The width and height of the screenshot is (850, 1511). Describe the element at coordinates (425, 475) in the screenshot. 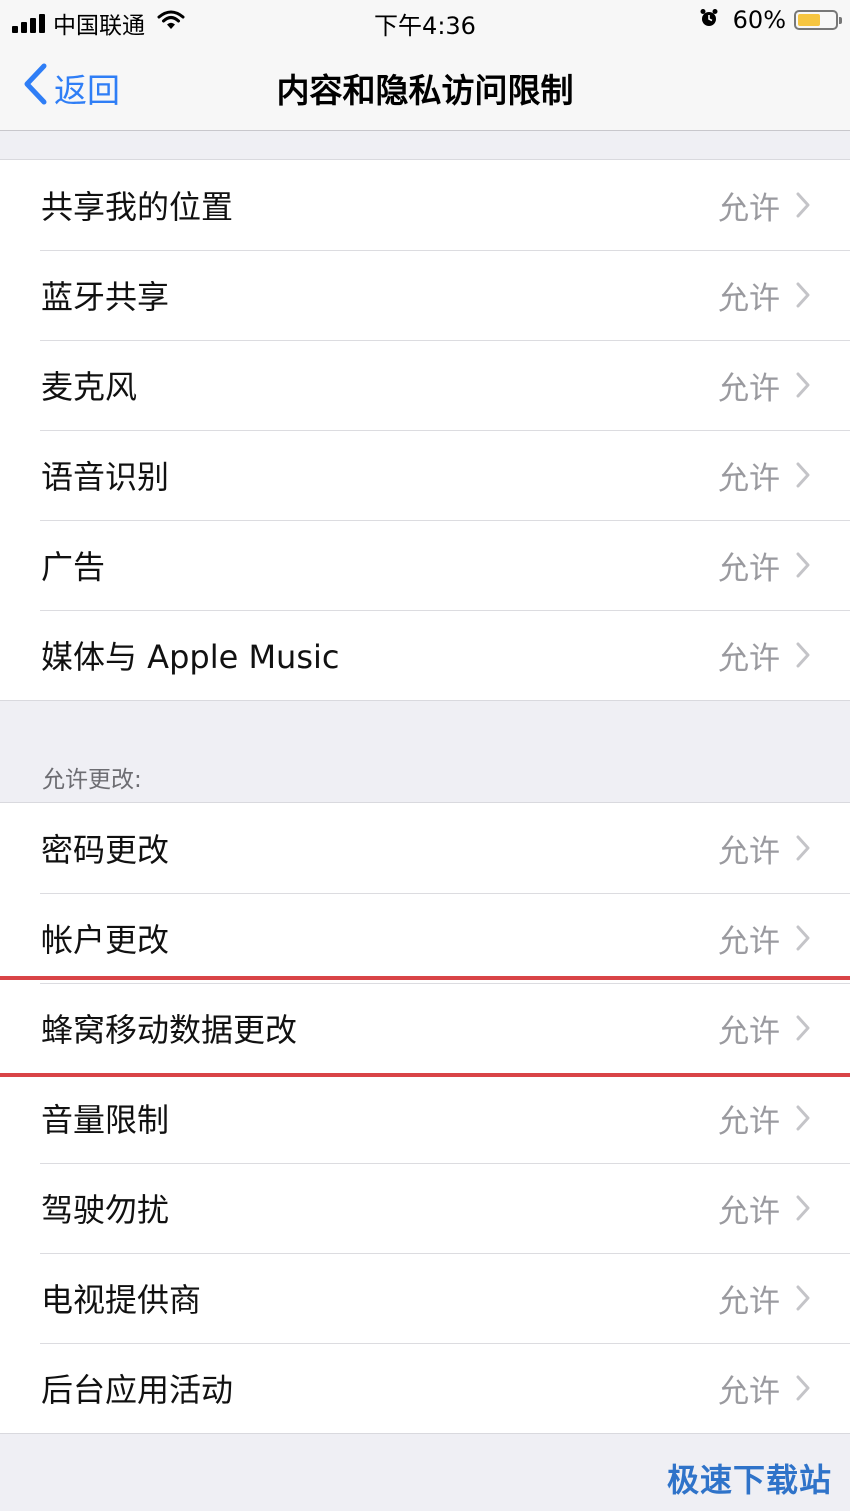

I see `settings-row: 语音识别 允许` at that location.